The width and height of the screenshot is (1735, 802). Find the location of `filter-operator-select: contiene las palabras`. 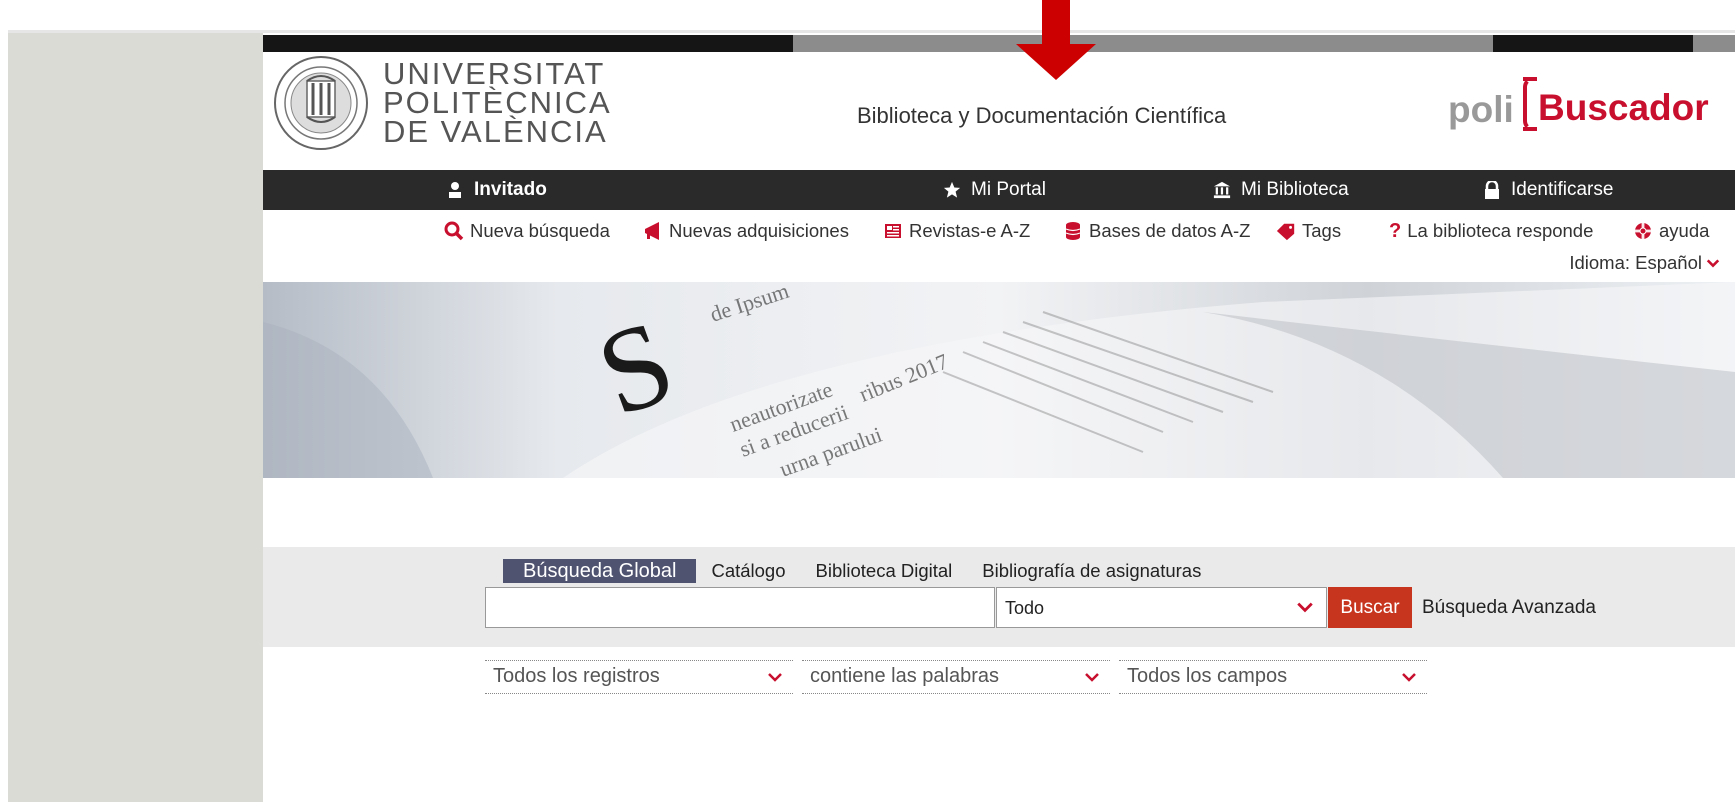

filter-operator-select: contiene las palabras is located at coordinates (956, 677).